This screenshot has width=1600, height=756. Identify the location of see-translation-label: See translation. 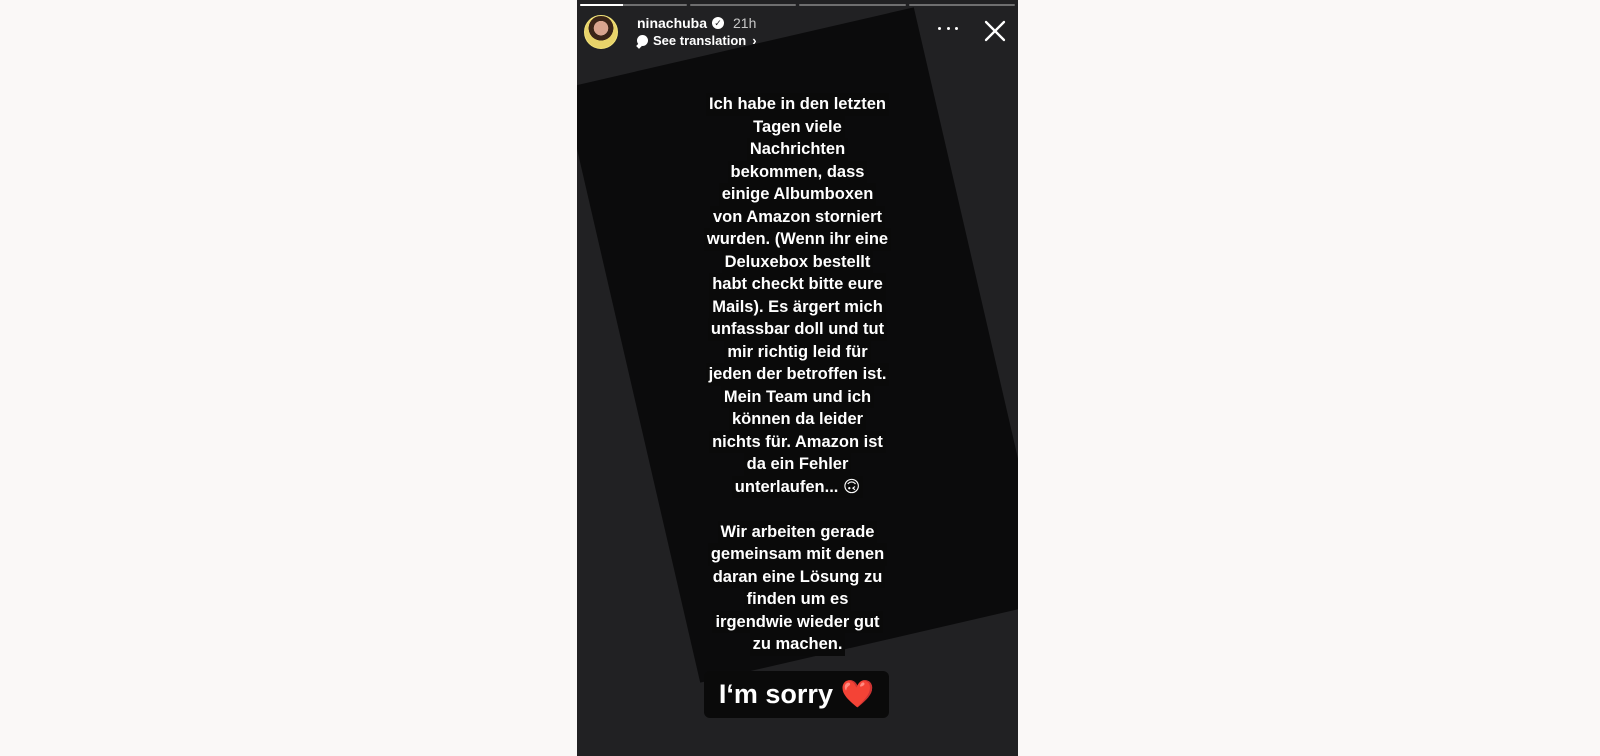
(700, 40).